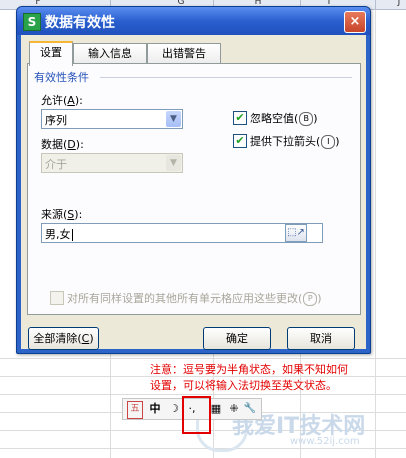  Describe the element at coordinates (62, 144) in the screenshot. I see `data-label: 数据(D):` at that location.